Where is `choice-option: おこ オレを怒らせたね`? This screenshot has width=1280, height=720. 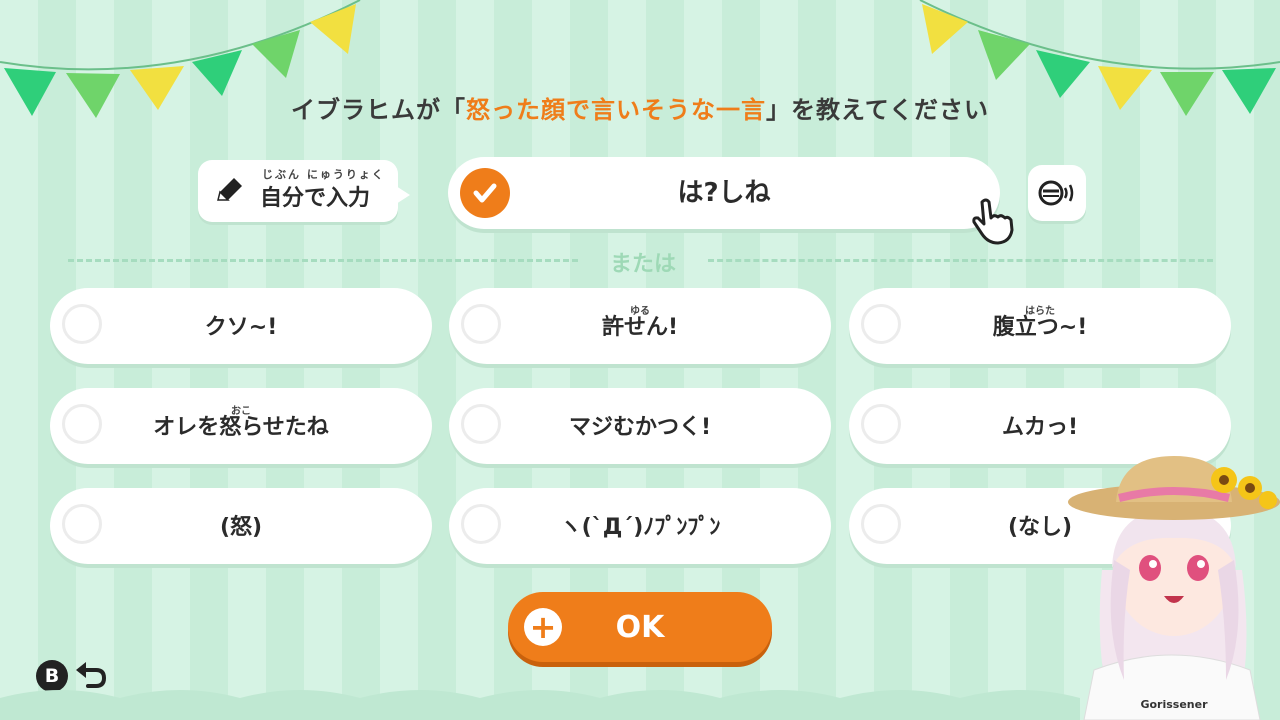 choice-option: おこ オレを怒らせたね is located at coordinates (241, 426).